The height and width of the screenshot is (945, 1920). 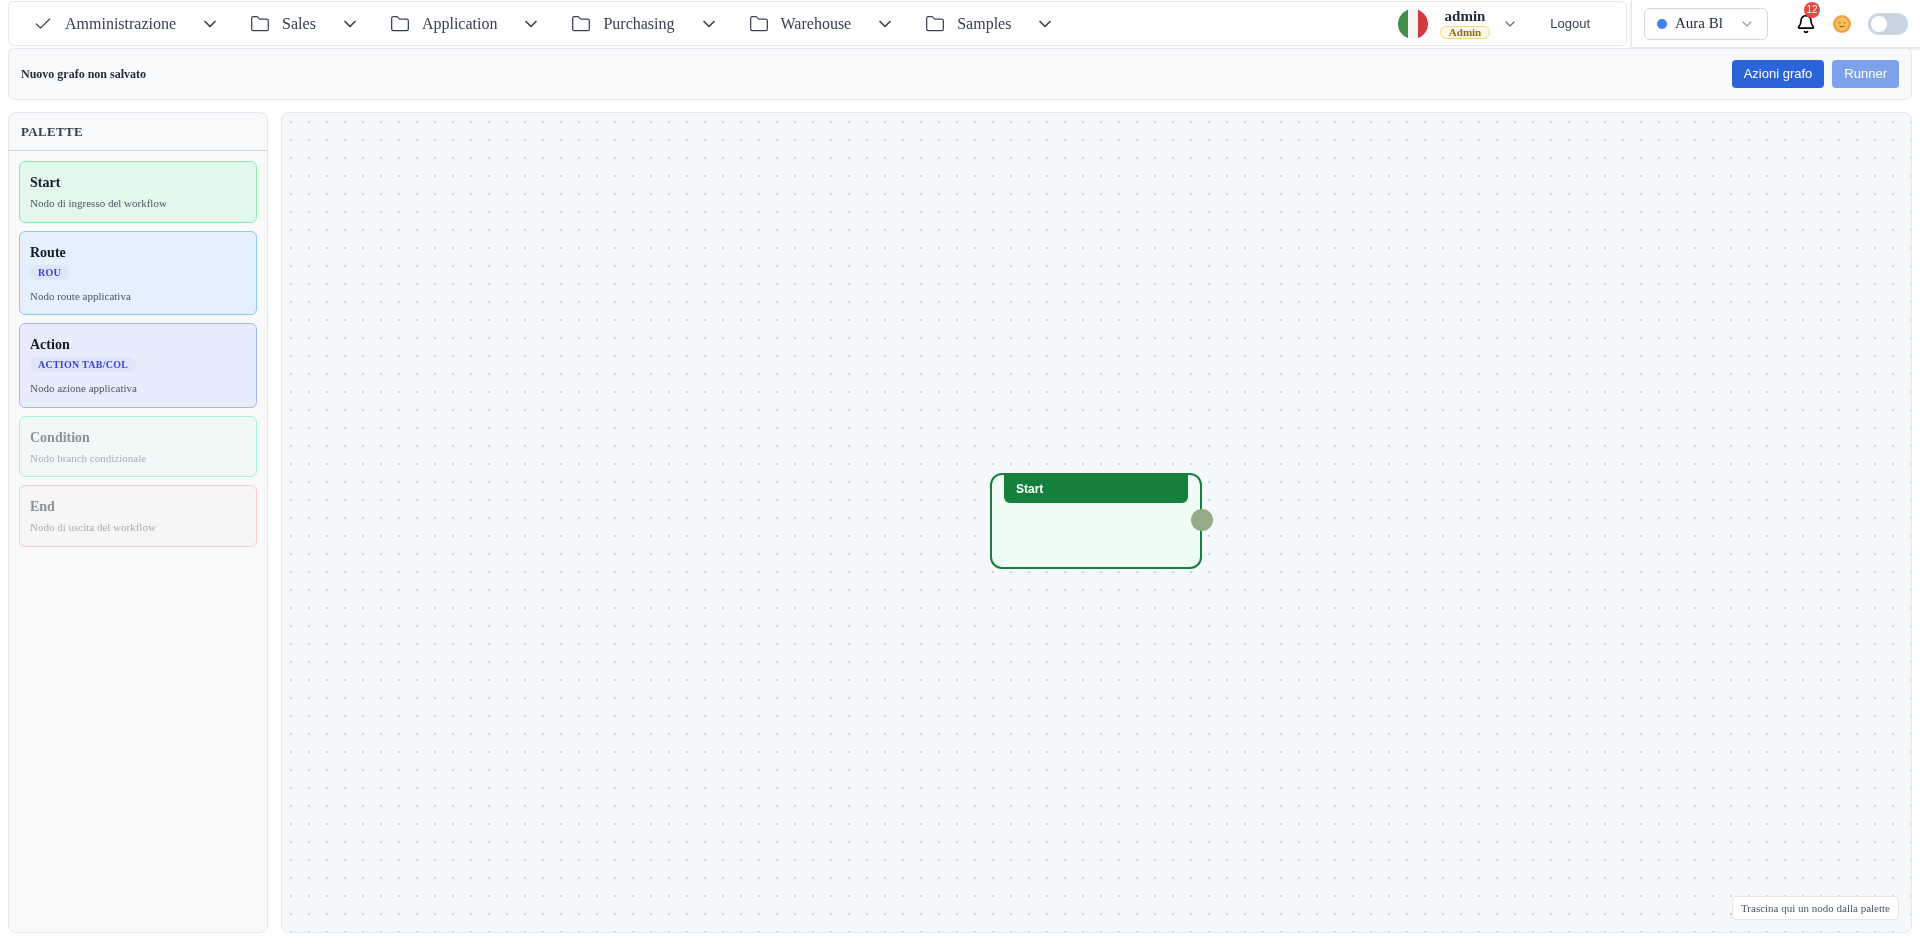 What do you see at coordinates (48, 252) in the screenshot?
I see `item-title: Route` at bounding box center [48, 252].